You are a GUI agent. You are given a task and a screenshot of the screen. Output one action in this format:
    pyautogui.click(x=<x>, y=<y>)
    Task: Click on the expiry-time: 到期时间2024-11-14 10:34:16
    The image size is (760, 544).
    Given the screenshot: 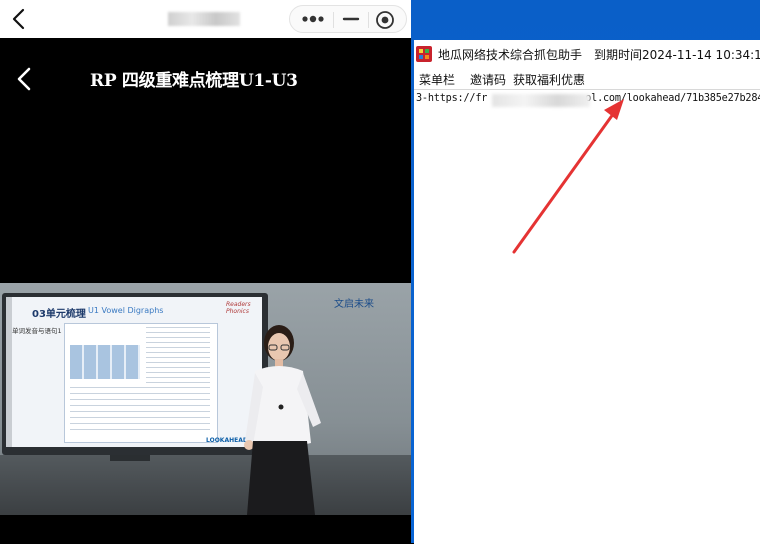 What is the action you would take?
    pyautogui.click(x=677, y=55)
    